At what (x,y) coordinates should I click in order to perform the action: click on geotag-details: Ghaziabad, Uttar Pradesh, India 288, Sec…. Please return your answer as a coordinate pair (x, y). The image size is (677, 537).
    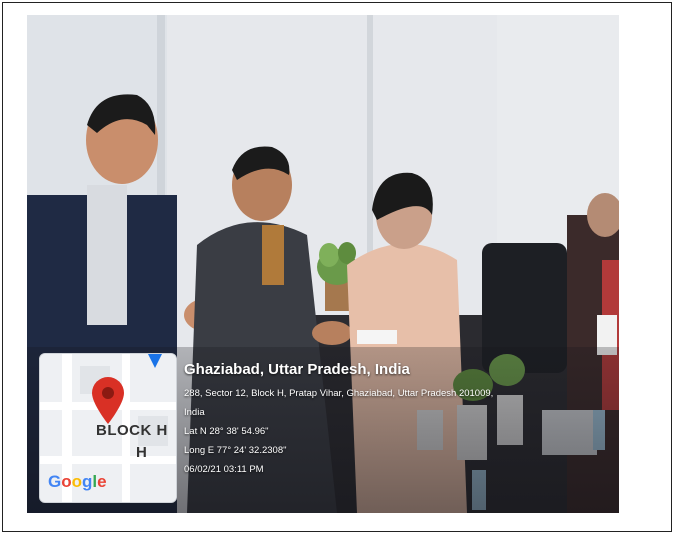
    Looking at the image, I should click on (338, 420).